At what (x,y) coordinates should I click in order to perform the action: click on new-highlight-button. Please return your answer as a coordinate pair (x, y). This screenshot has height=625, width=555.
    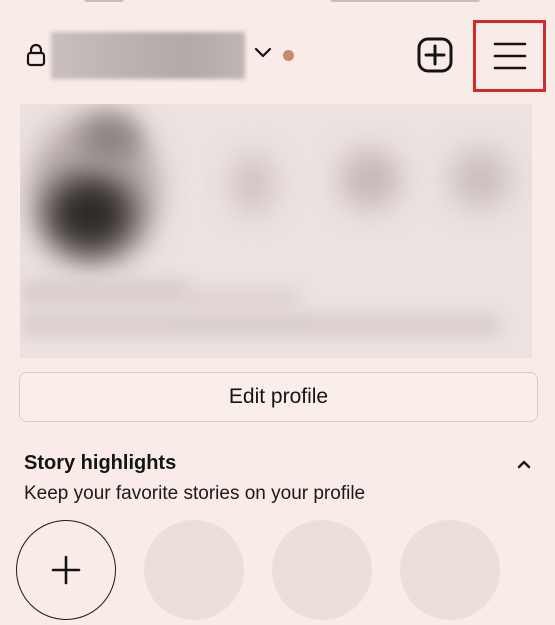
    Looking at the image, I should click on (66, 570).